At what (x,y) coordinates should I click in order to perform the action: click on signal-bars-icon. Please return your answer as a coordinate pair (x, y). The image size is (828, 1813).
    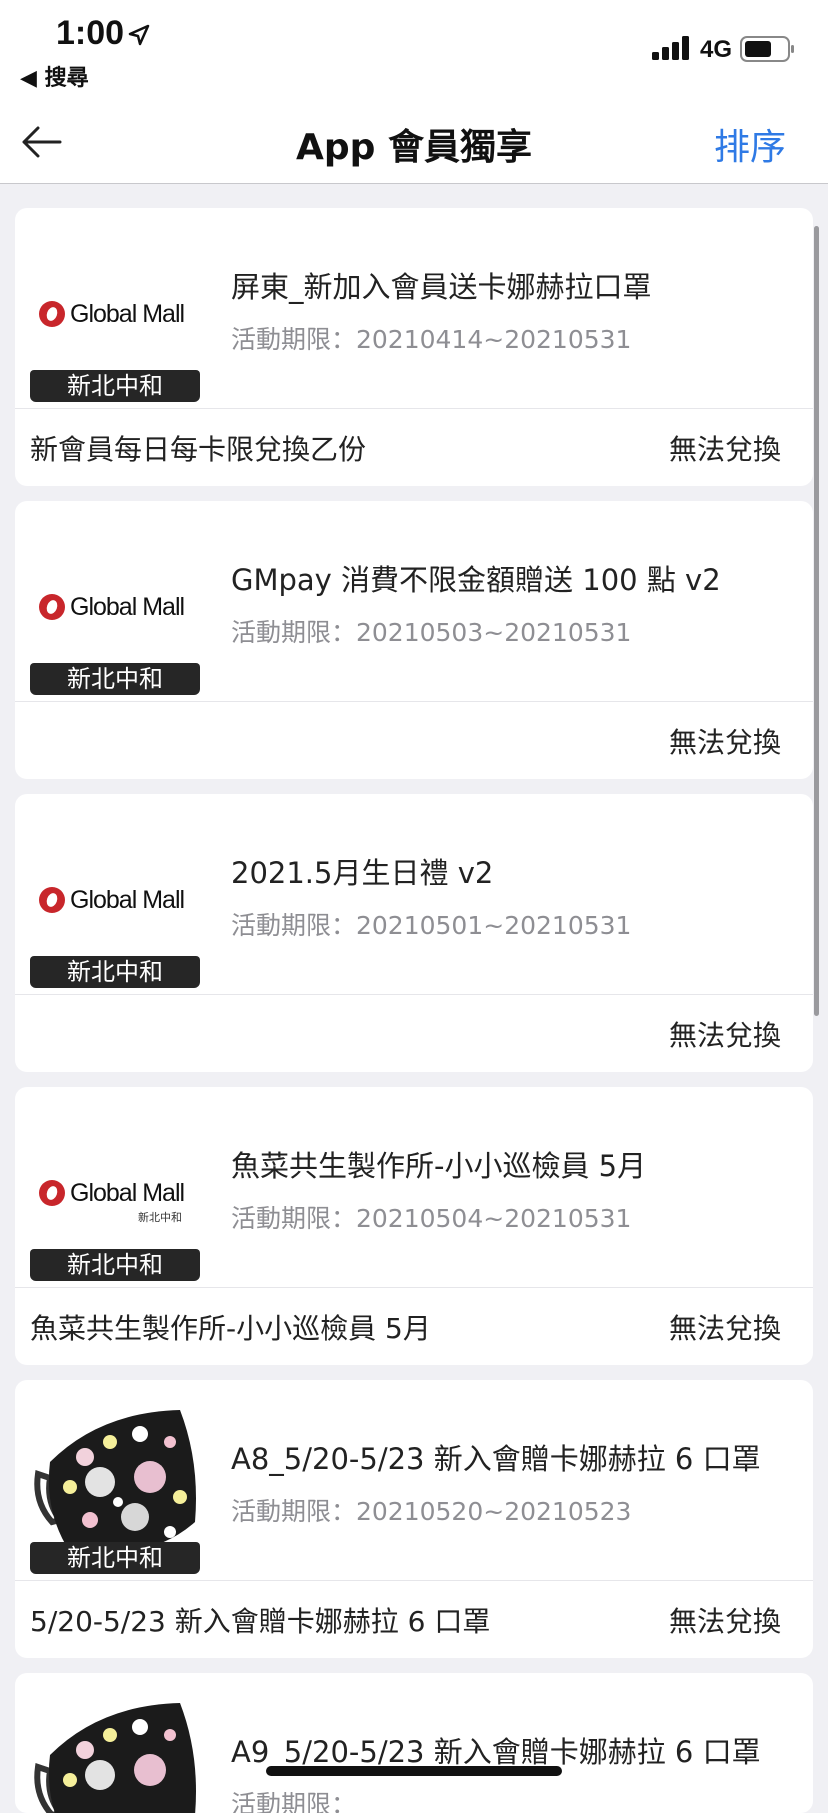
    Looking at the image, I should click on (670, 48).